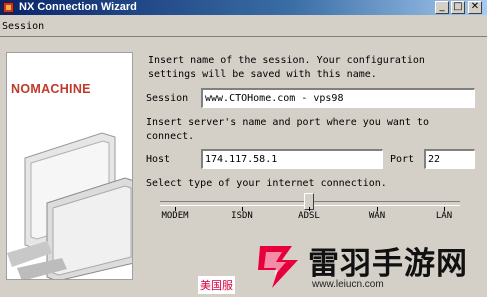  Describe the element at coordinates (51, 89) in the screenshot. I see `nomachine-logo: NOMACHINE` at that location.